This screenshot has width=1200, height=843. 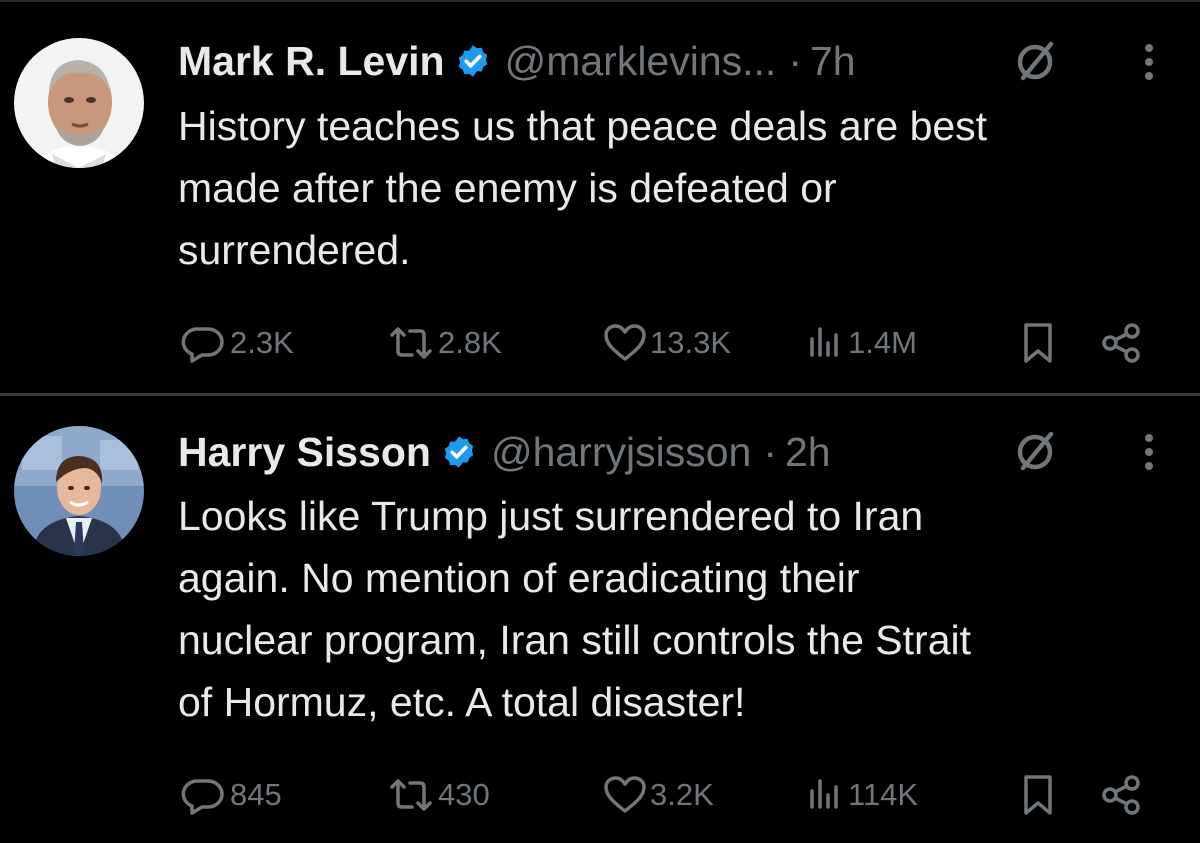 What do you see at coordinates (519, 578) in the screenshot?
I see `tweet-text-line: again. No mention of eradicating their` at bounding box center [519, 578].